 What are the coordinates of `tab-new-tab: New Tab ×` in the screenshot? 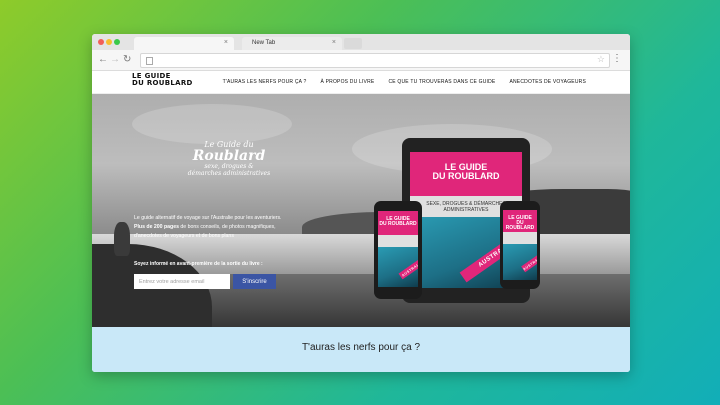 It's located at (292, 43).